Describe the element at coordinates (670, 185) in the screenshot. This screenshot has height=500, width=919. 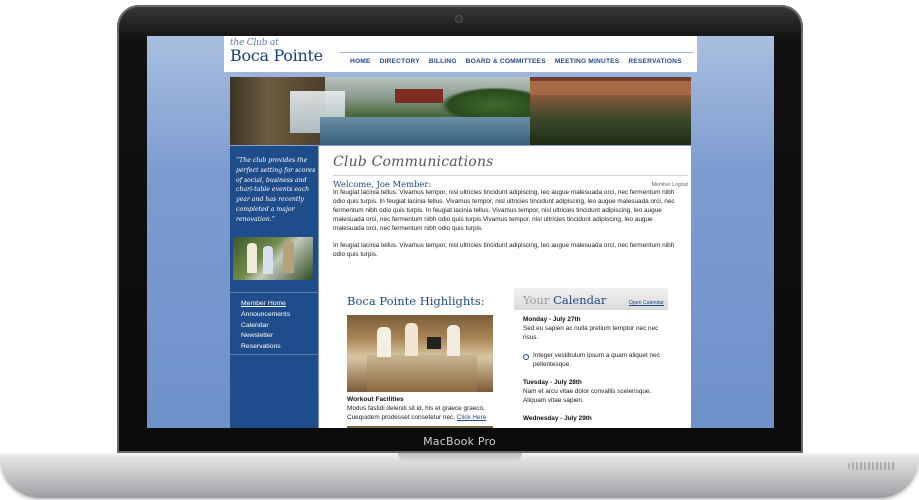
I see `logout-link: Member Logout` at that location.